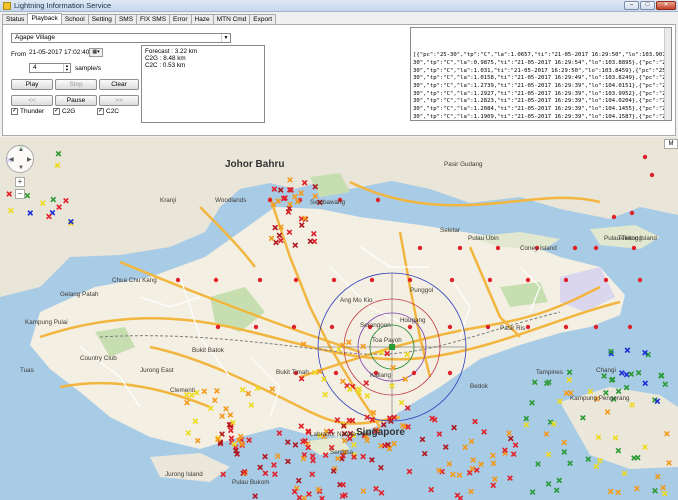 This screenshot has width=678, height=500. Describe the element at coordinates (63, 5) in the screenshot. I see `window-title: Lightning Information Service` at that location.